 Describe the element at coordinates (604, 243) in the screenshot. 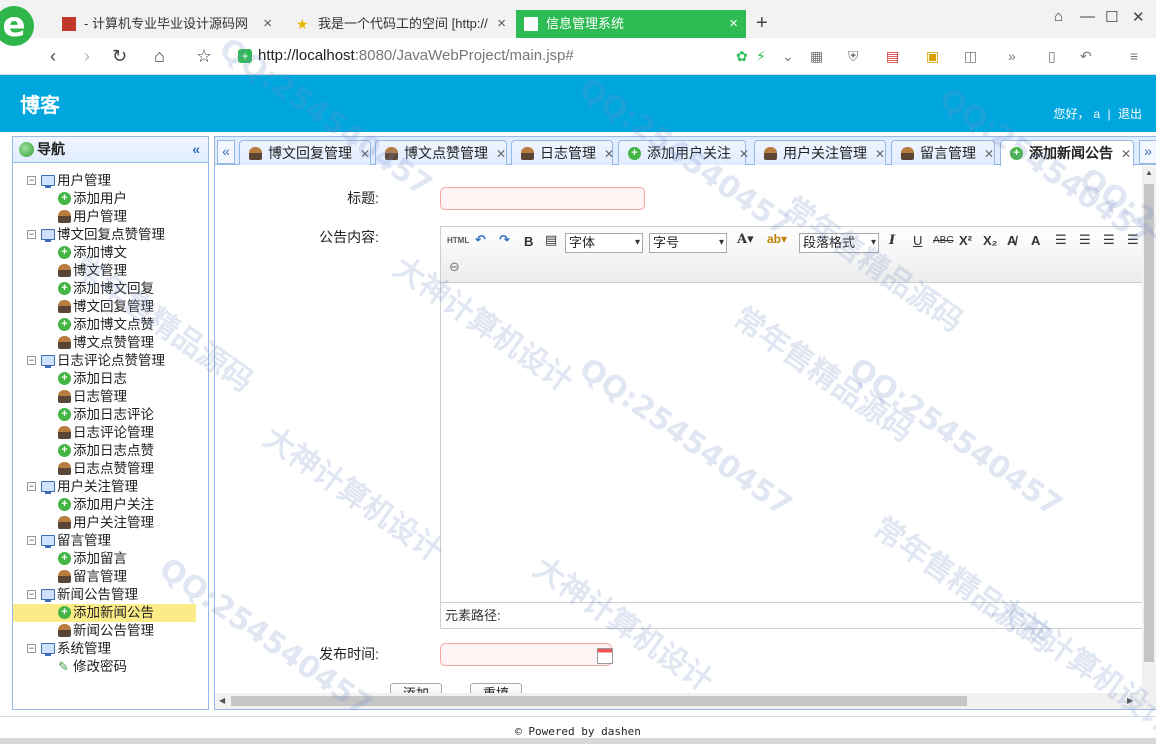

I see `font-family-select: 字体` at that location.